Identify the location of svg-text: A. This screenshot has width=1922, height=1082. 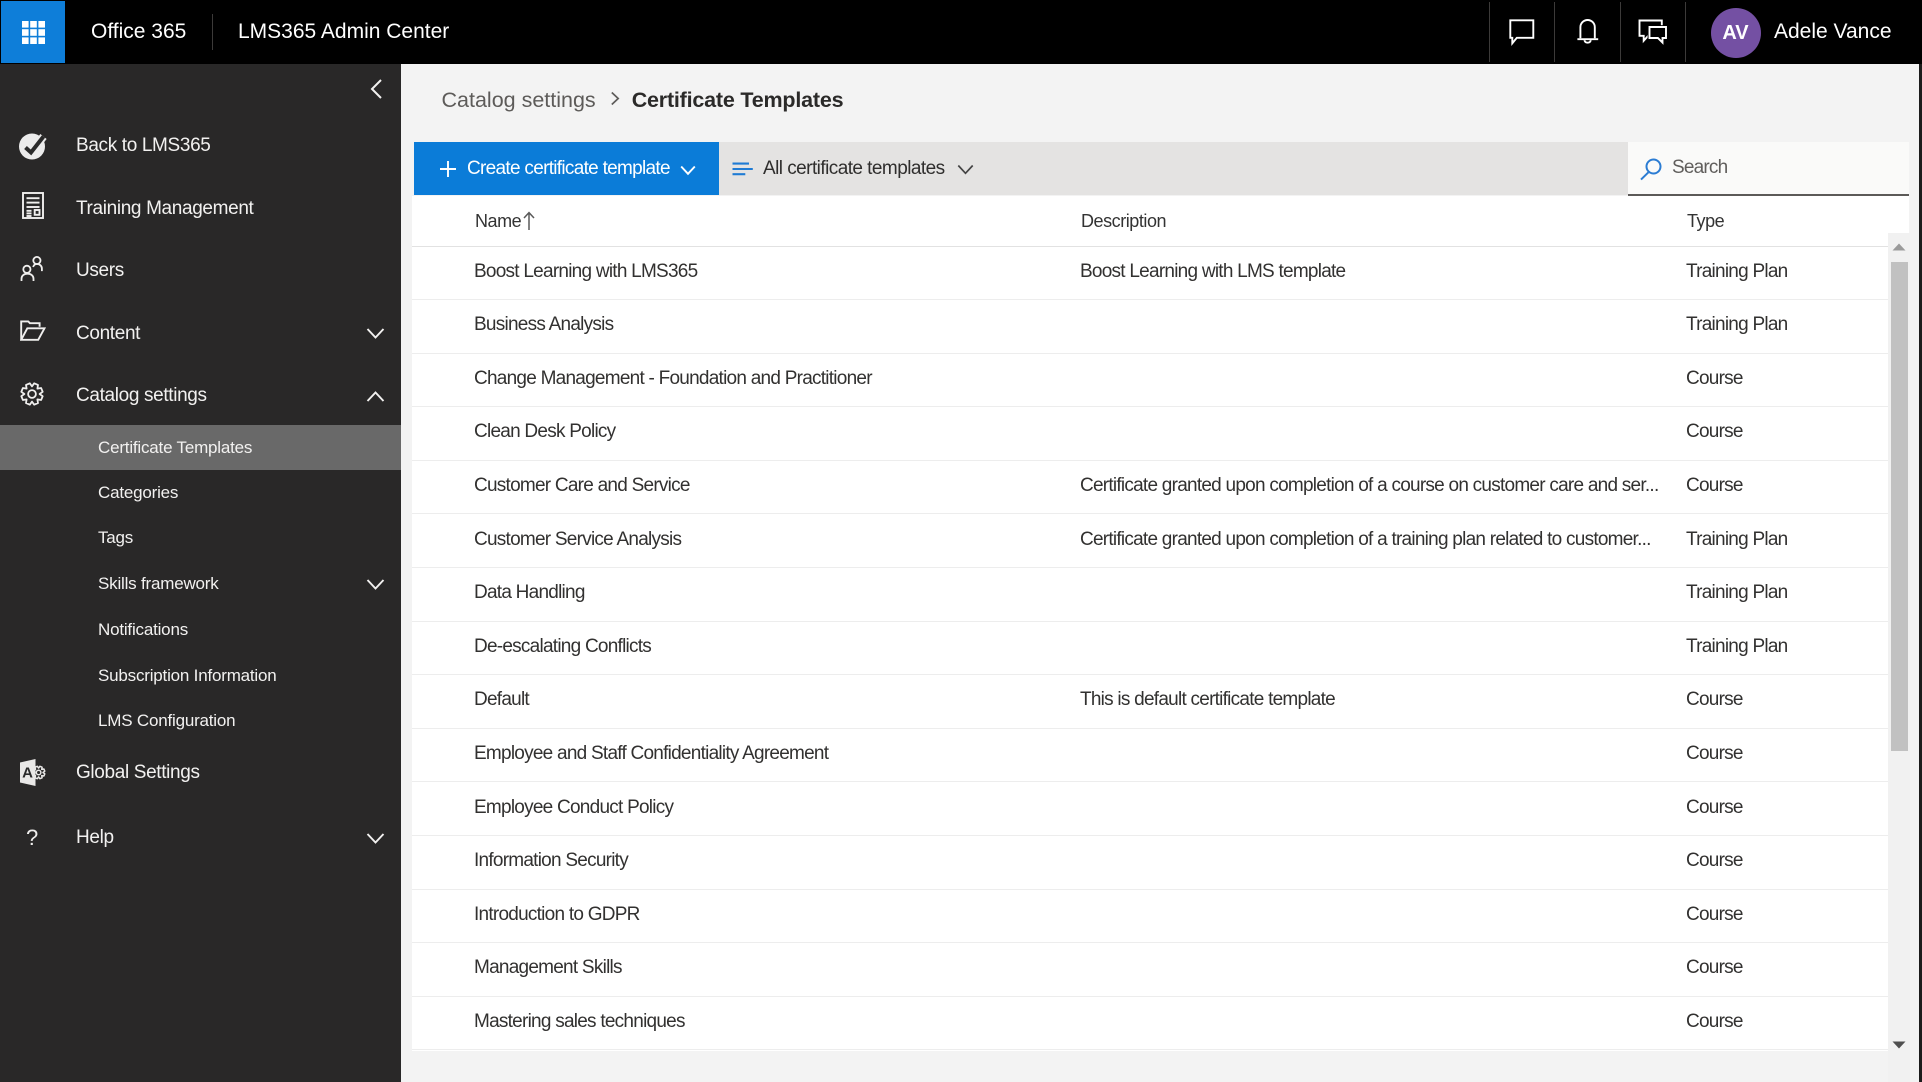
(27, 773).